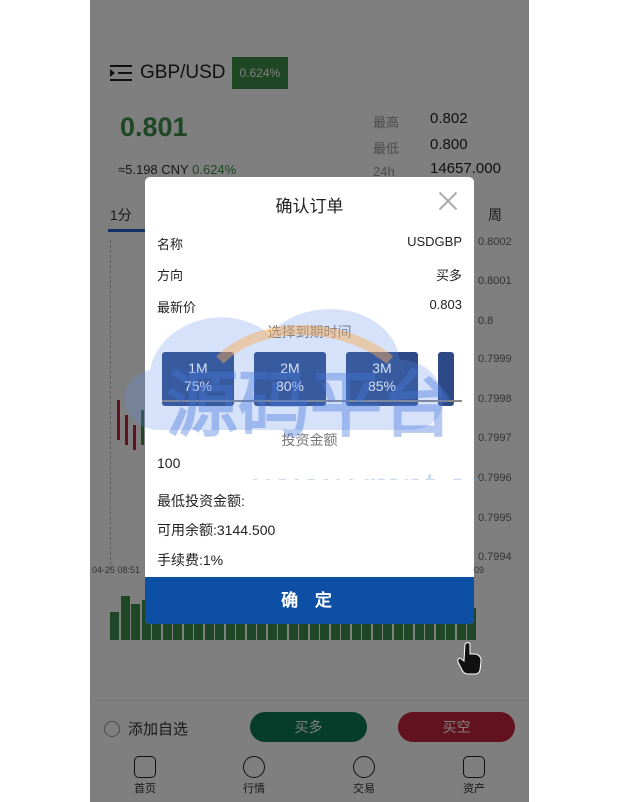 The height and width of the screenshot is (802, 619). I want to click on option-rate: 85%, so click(382, 386).